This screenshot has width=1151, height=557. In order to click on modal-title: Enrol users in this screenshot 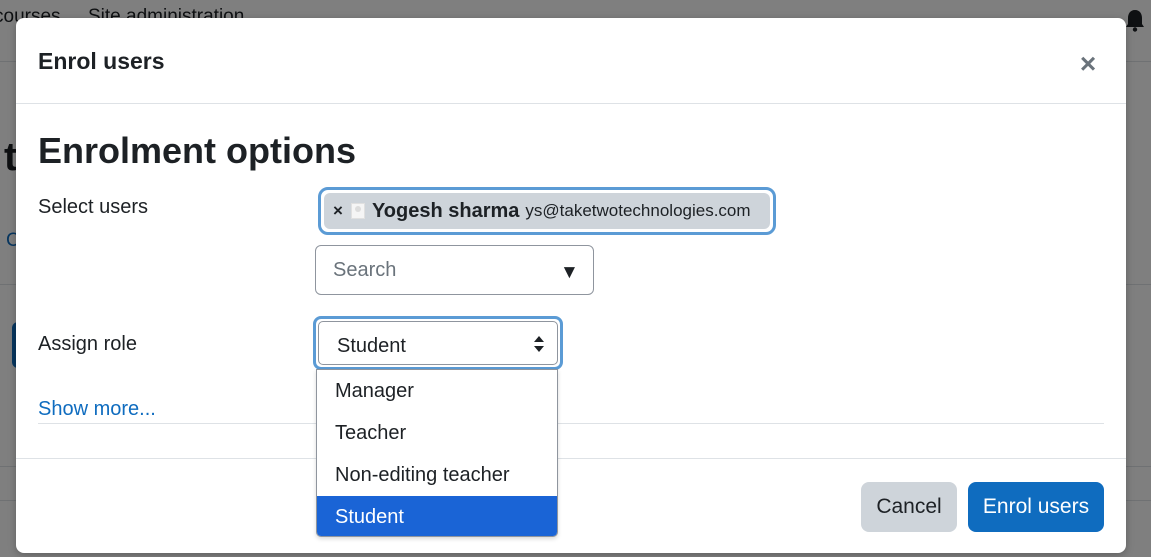, I will do `click(101, 61)`.